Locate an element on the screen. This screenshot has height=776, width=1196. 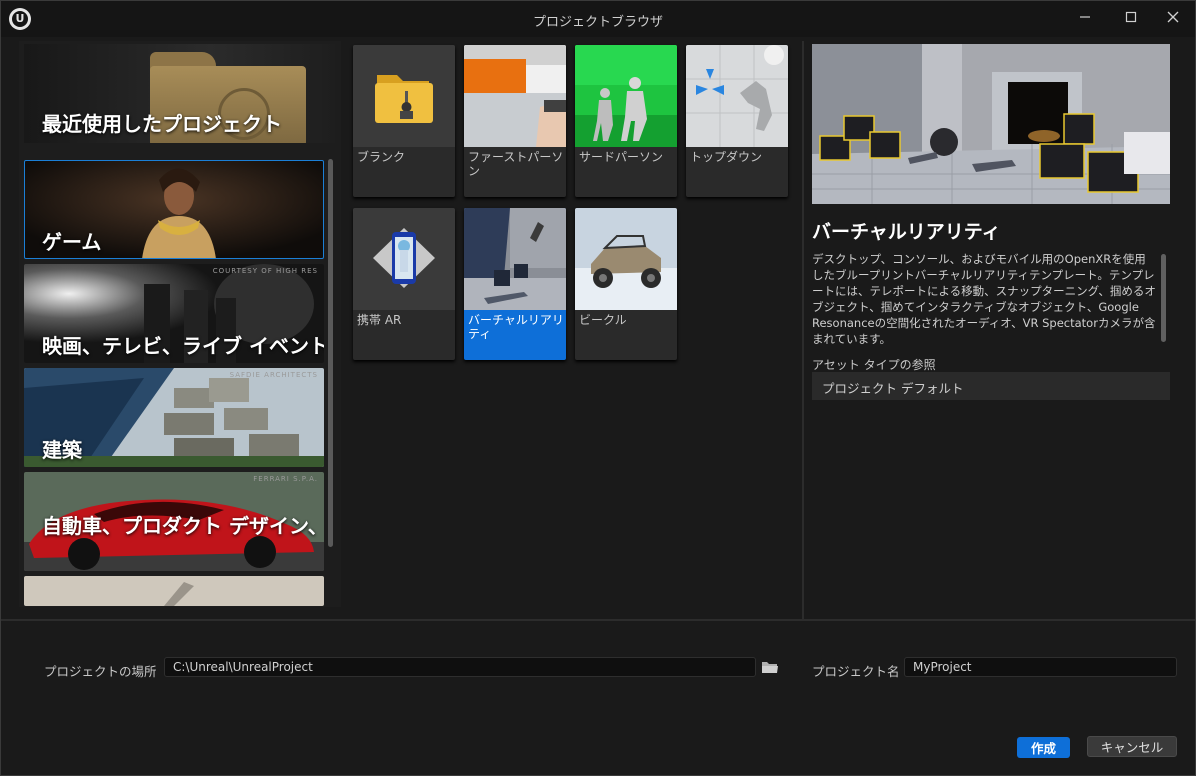
category-list: ゲーム COURTESY OF HIGH RES 映画、テレビ、ライブ イベント is located at coordinates (174, 383).